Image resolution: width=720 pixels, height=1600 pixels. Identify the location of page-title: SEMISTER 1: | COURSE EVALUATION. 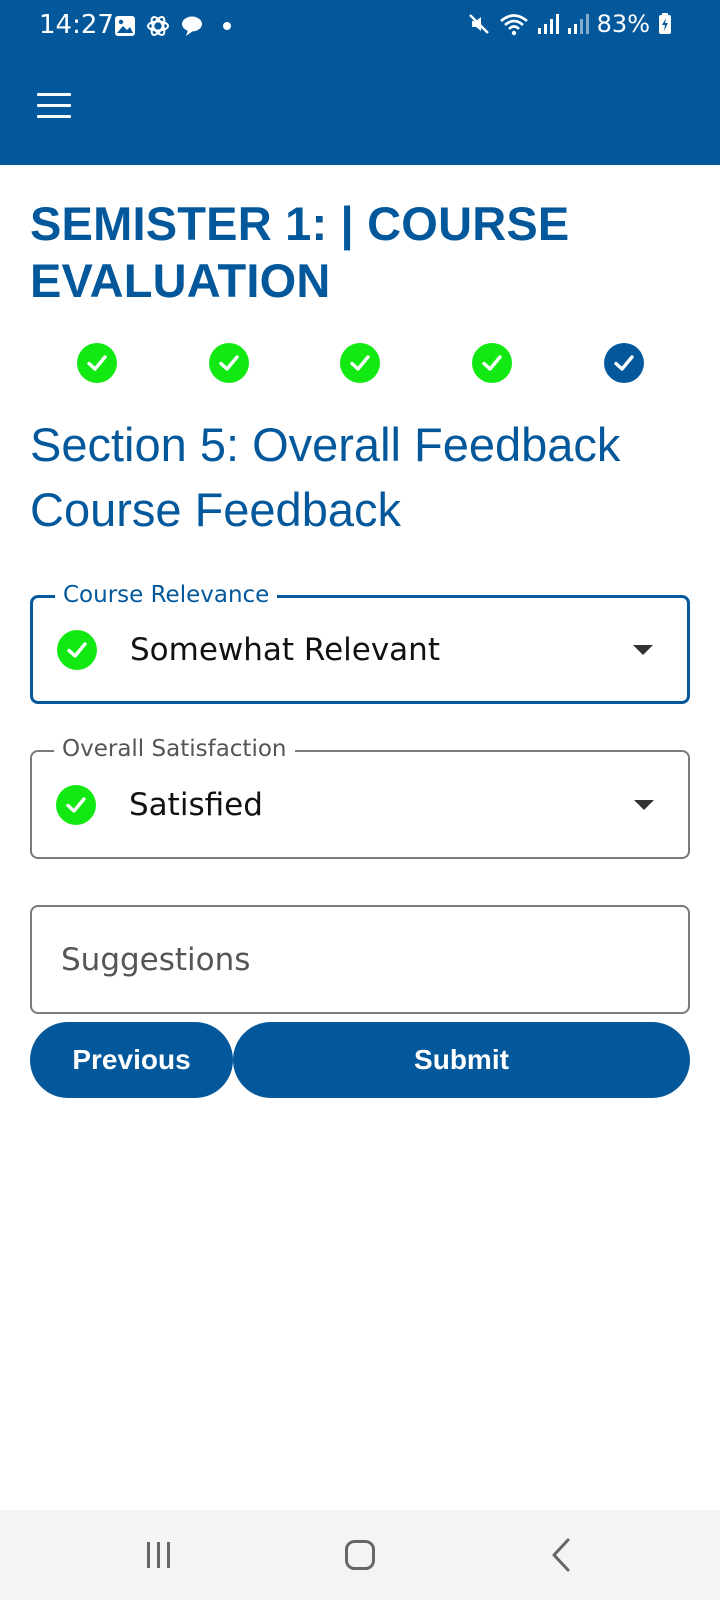
(300, 252).